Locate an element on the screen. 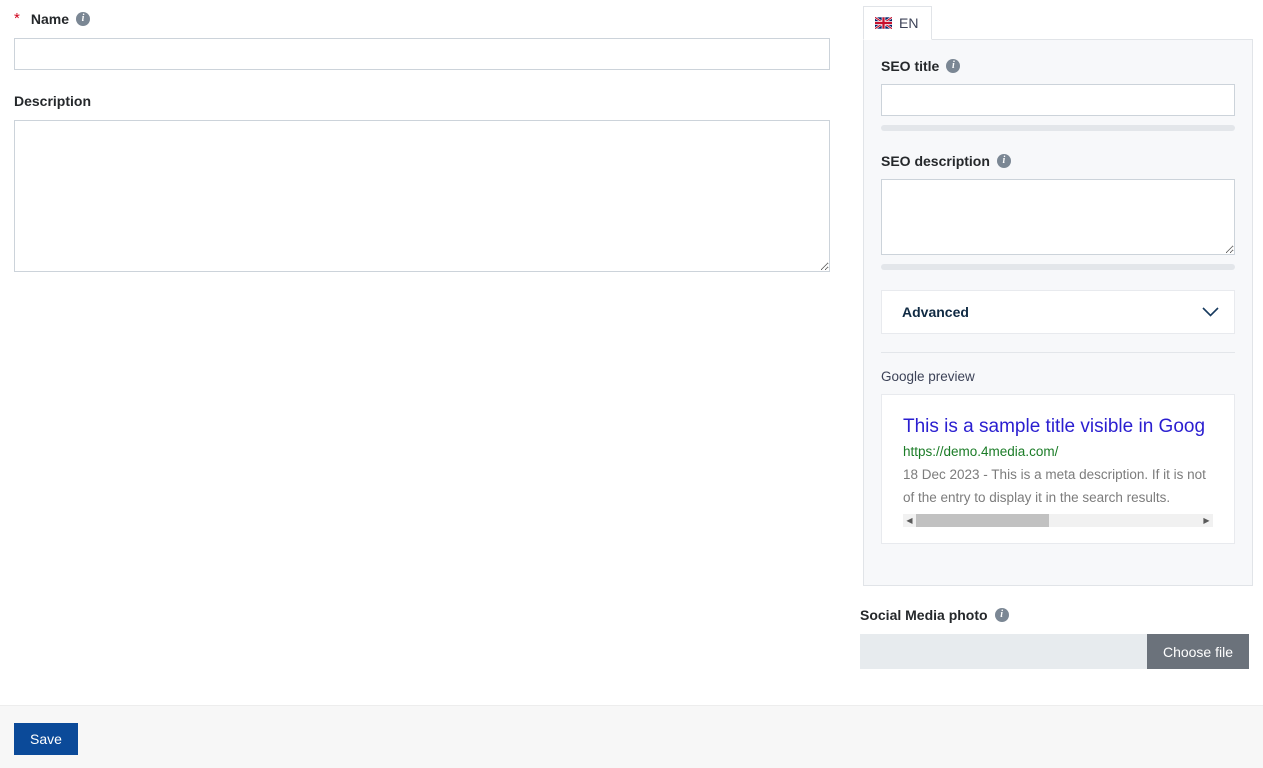 The height and width of the screenshot is (768, 1263). description-input-wrapper is located at coordinates (422, 196).